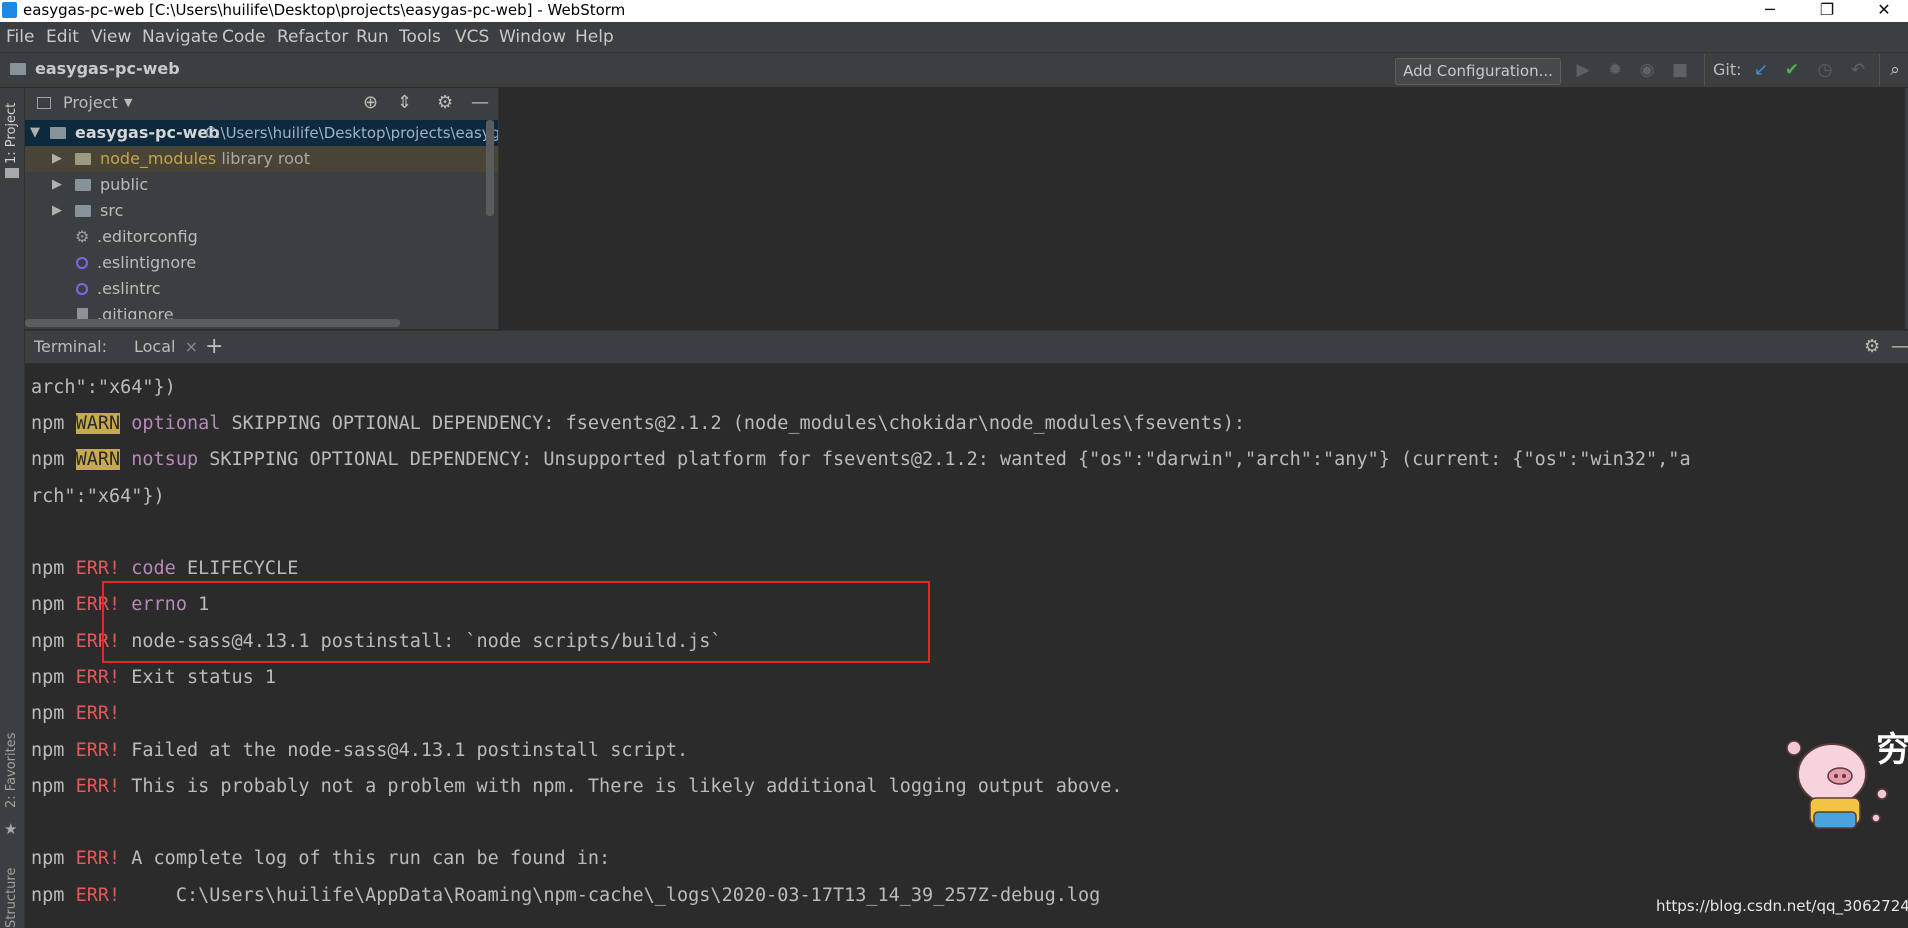 The height and width of the screenshot is (928, 1908). I want to click on close-tab-icon: ×, so click(191, 346).